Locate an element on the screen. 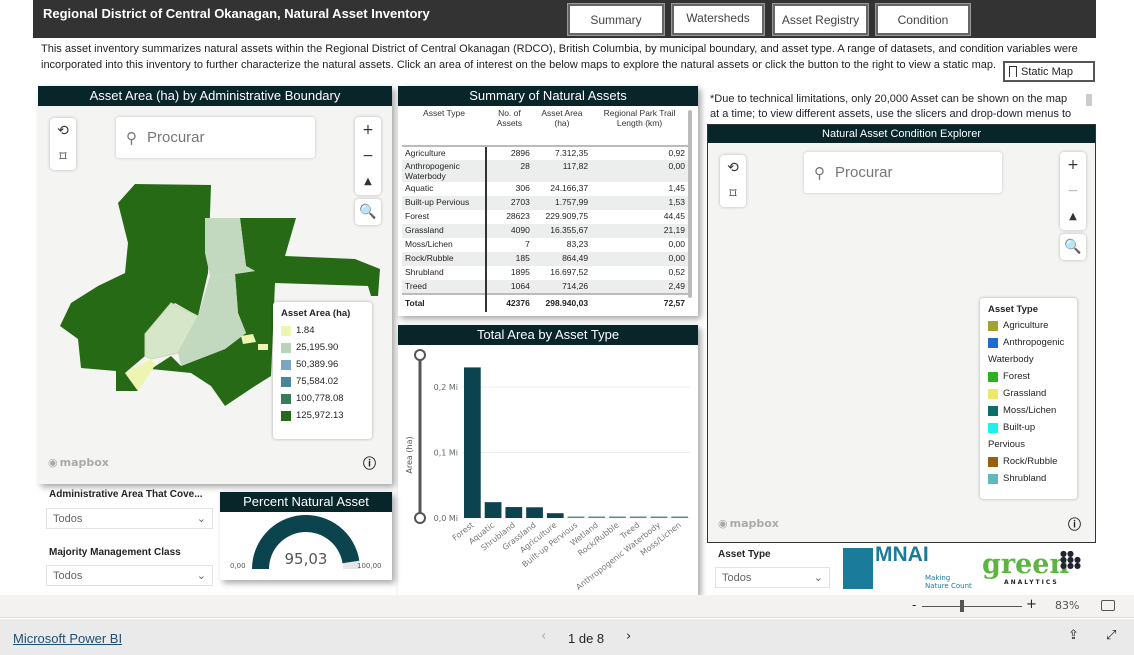 This screenshot has height=655, width=1134. legend-item: Built-up is located at coordinates (1028, 427).